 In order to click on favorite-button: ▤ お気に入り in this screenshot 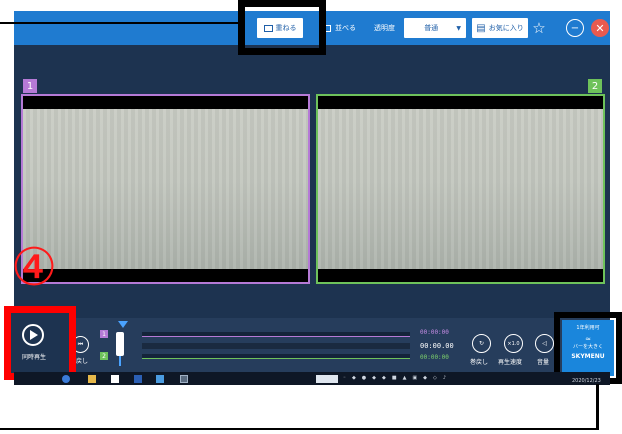, I will do `click(500, 28)`.